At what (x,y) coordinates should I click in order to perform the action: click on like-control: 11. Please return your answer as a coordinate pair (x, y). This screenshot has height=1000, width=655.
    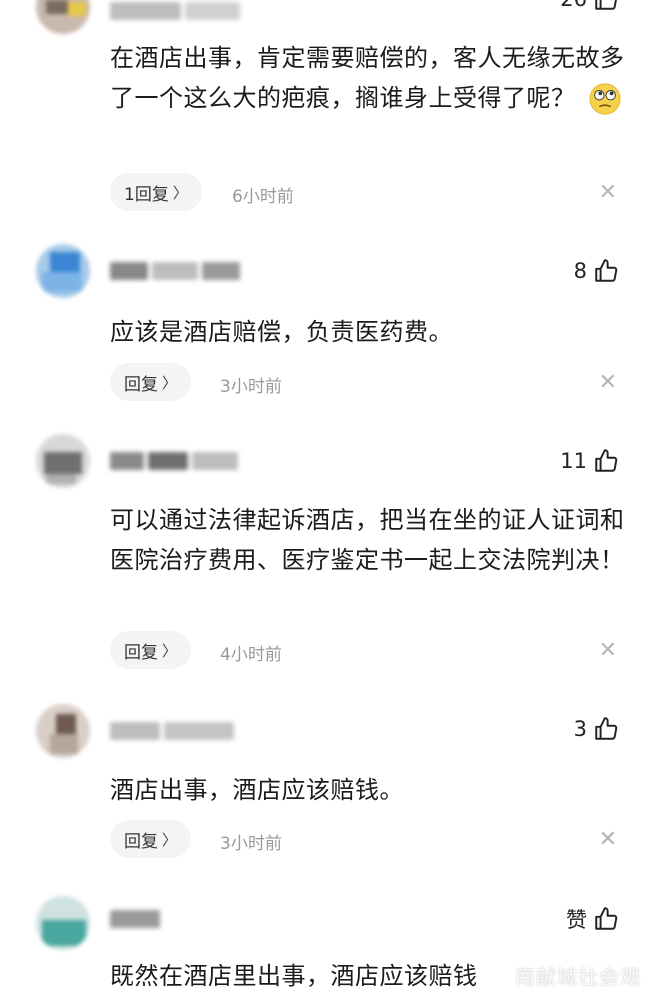
    Looking at the image, I should click on (589, 461).